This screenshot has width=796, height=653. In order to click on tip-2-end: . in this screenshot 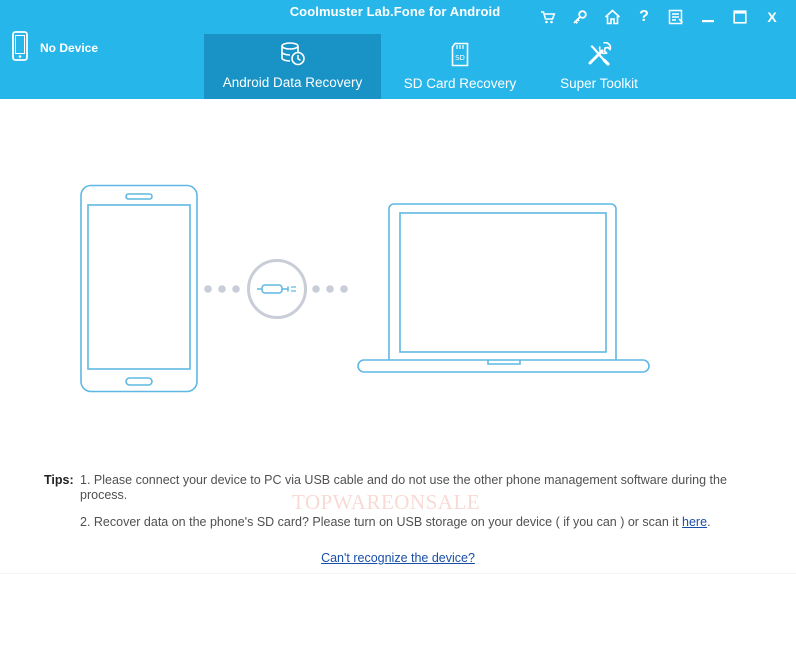, I will do `click(709, 522)`.